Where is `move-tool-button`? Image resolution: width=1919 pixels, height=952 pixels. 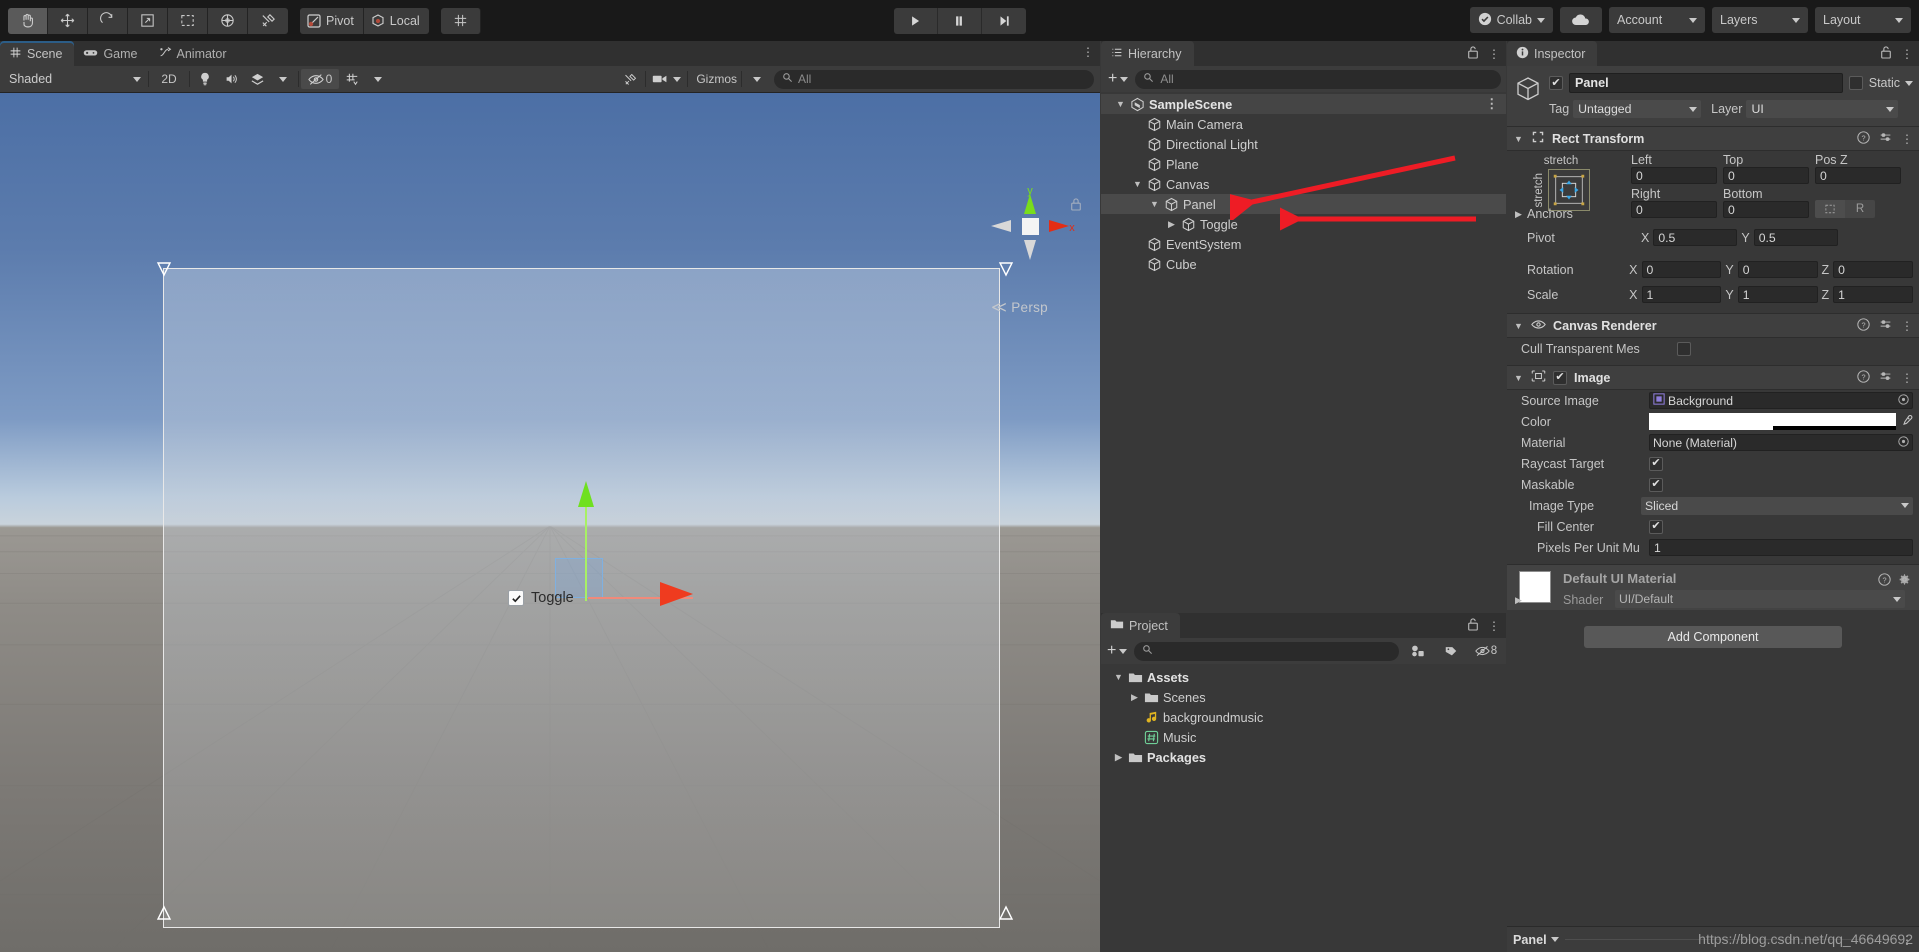
move-tool-button is located at coordinates (68, 20).